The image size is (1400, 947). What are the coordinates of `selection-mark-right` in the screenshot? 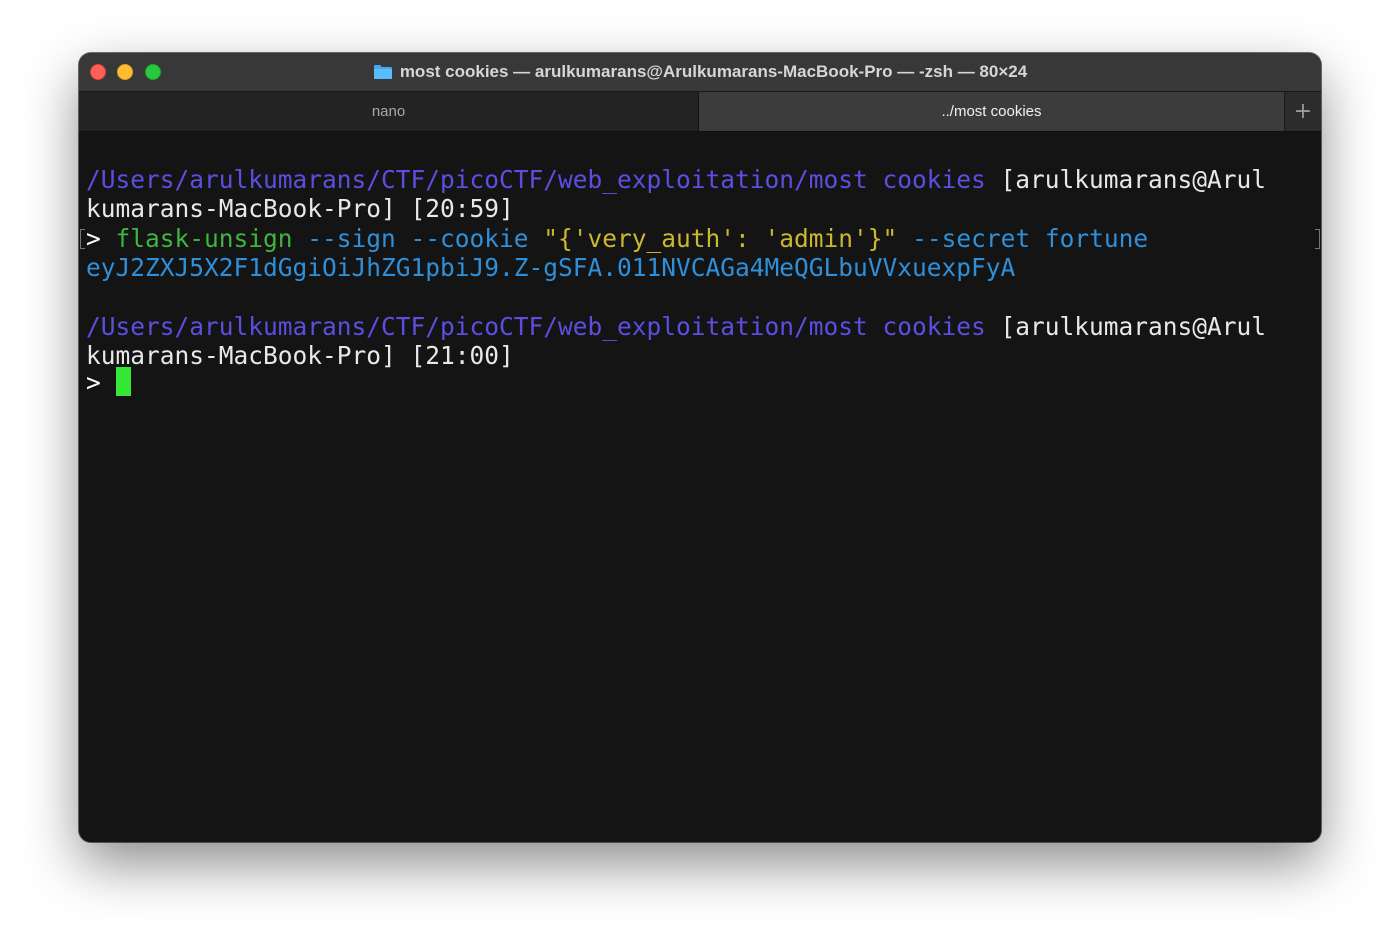 It's located at (1317, 239).